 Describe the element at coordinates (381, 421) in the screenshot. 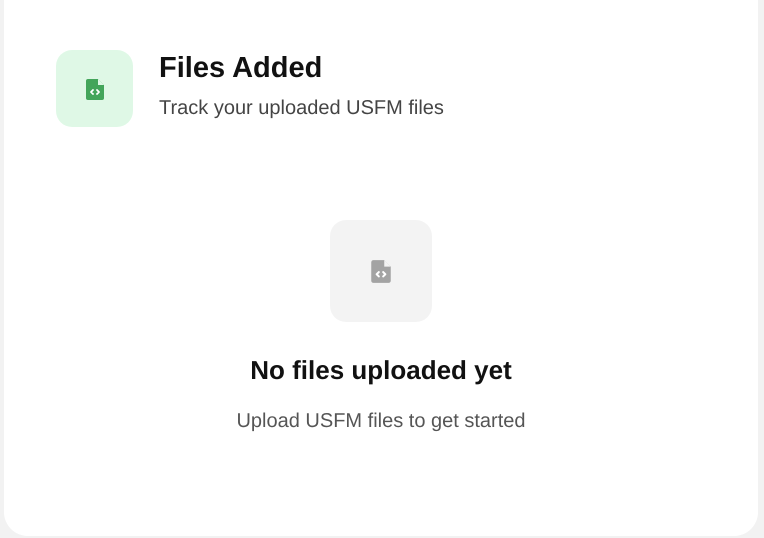

I see `empty-message: Upload USFM files to get started` at that location.